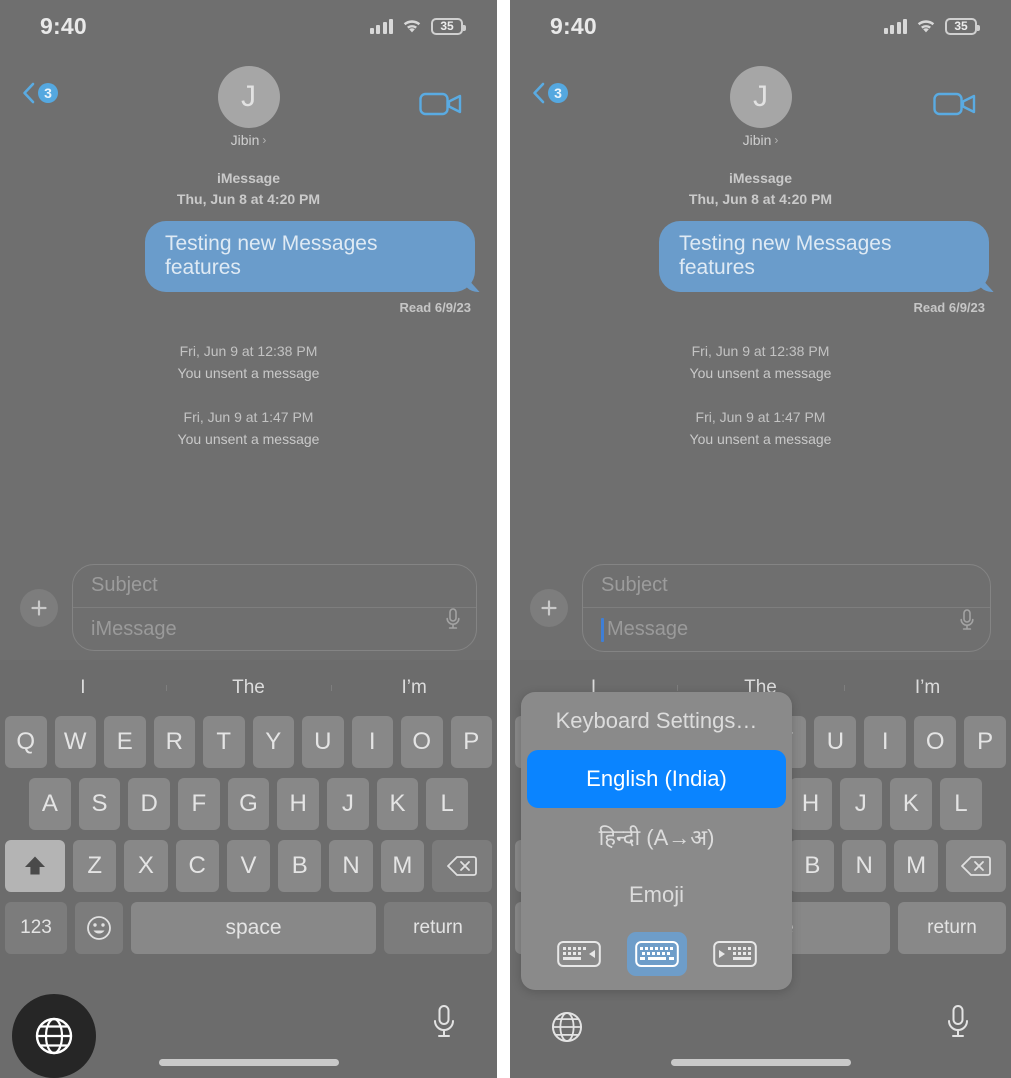 This screenshot has width=1011, height=1078. What do you see at coordinates (54, 1036) in the screenshot?
I see `globe-button-highlighted` at bounding box center [54, 1036].